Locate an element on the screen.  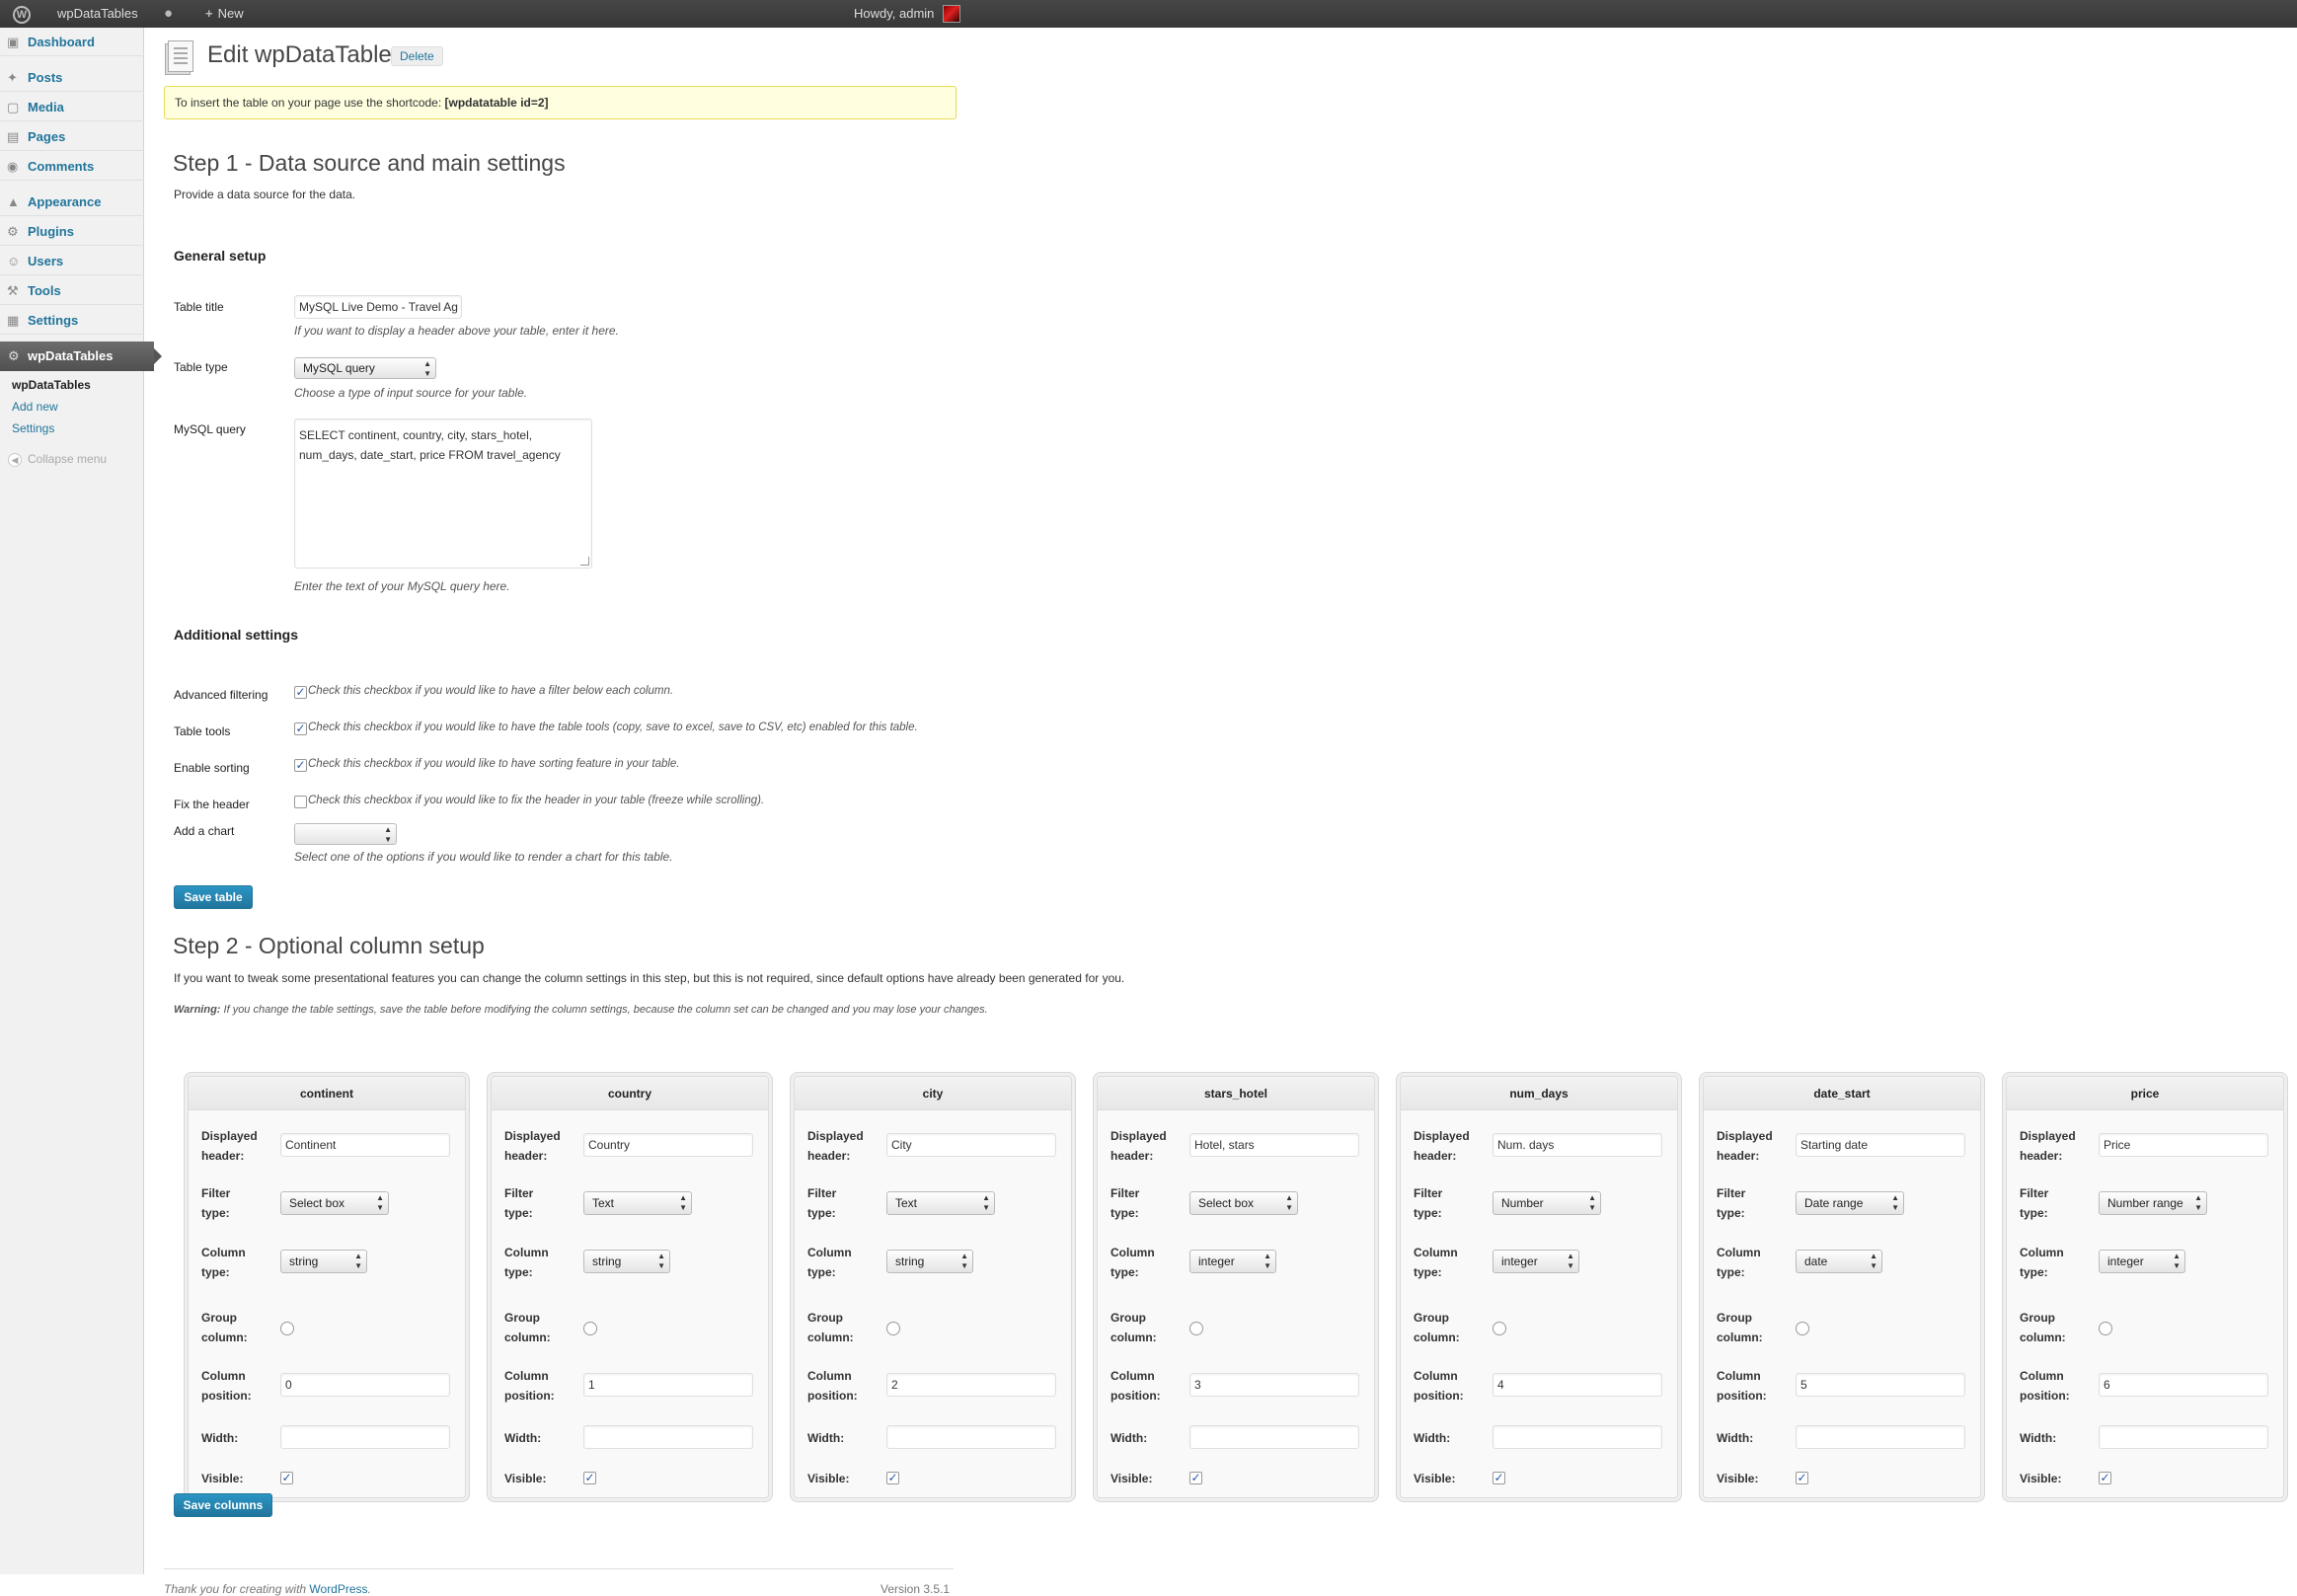
sidebar-item-label: Settings is located at coordinates (53, 320).